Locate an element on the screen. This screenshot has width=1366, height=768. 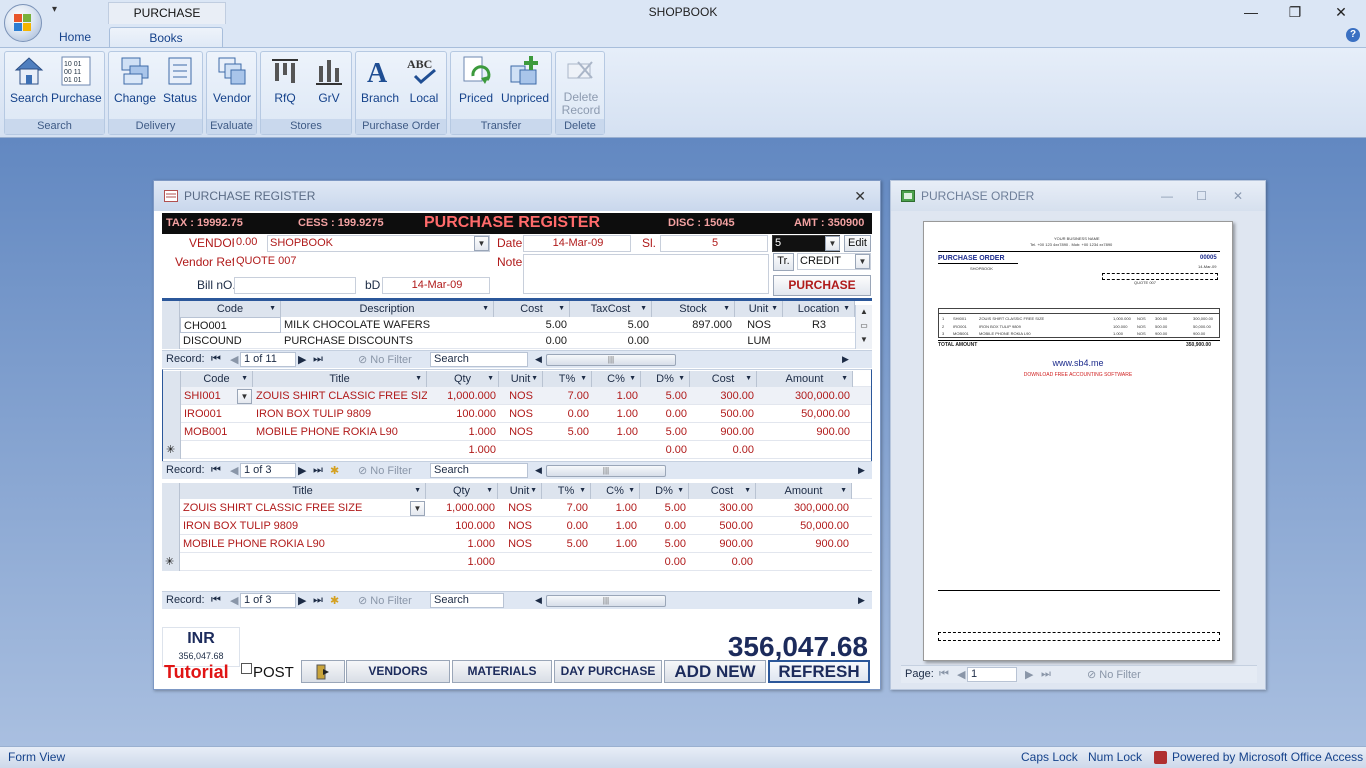
col-stock: Stock ▼ is located at coordinates (693, 309).